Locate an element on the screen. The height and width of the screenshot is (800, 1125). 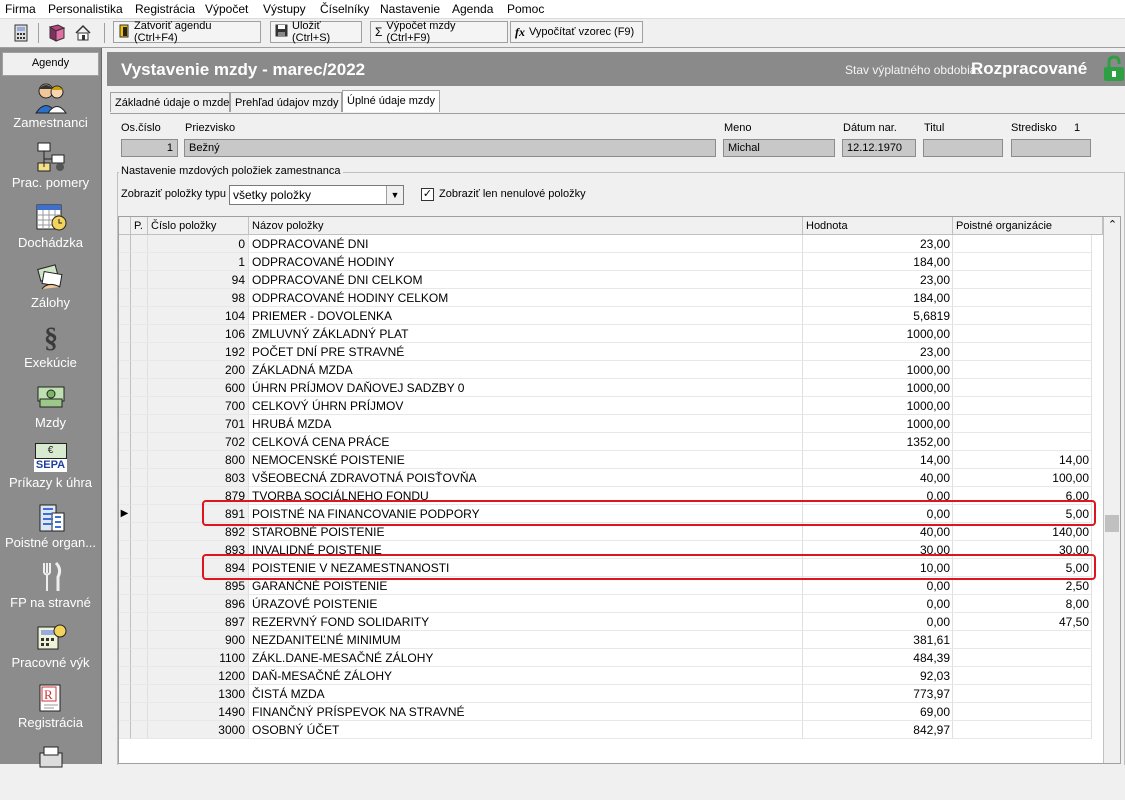
calc-formula-button: fx Vypočítať vzorec (F9) is located at coordinates (576, 32).